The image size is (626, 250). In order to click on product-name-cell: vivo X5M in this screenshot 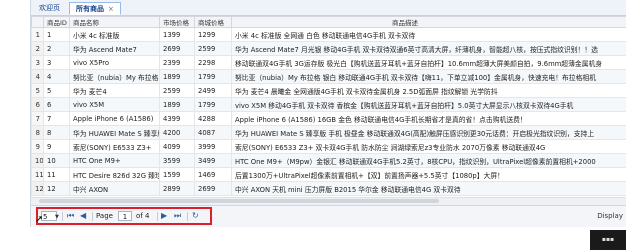, I will do `click(114, 104)`.